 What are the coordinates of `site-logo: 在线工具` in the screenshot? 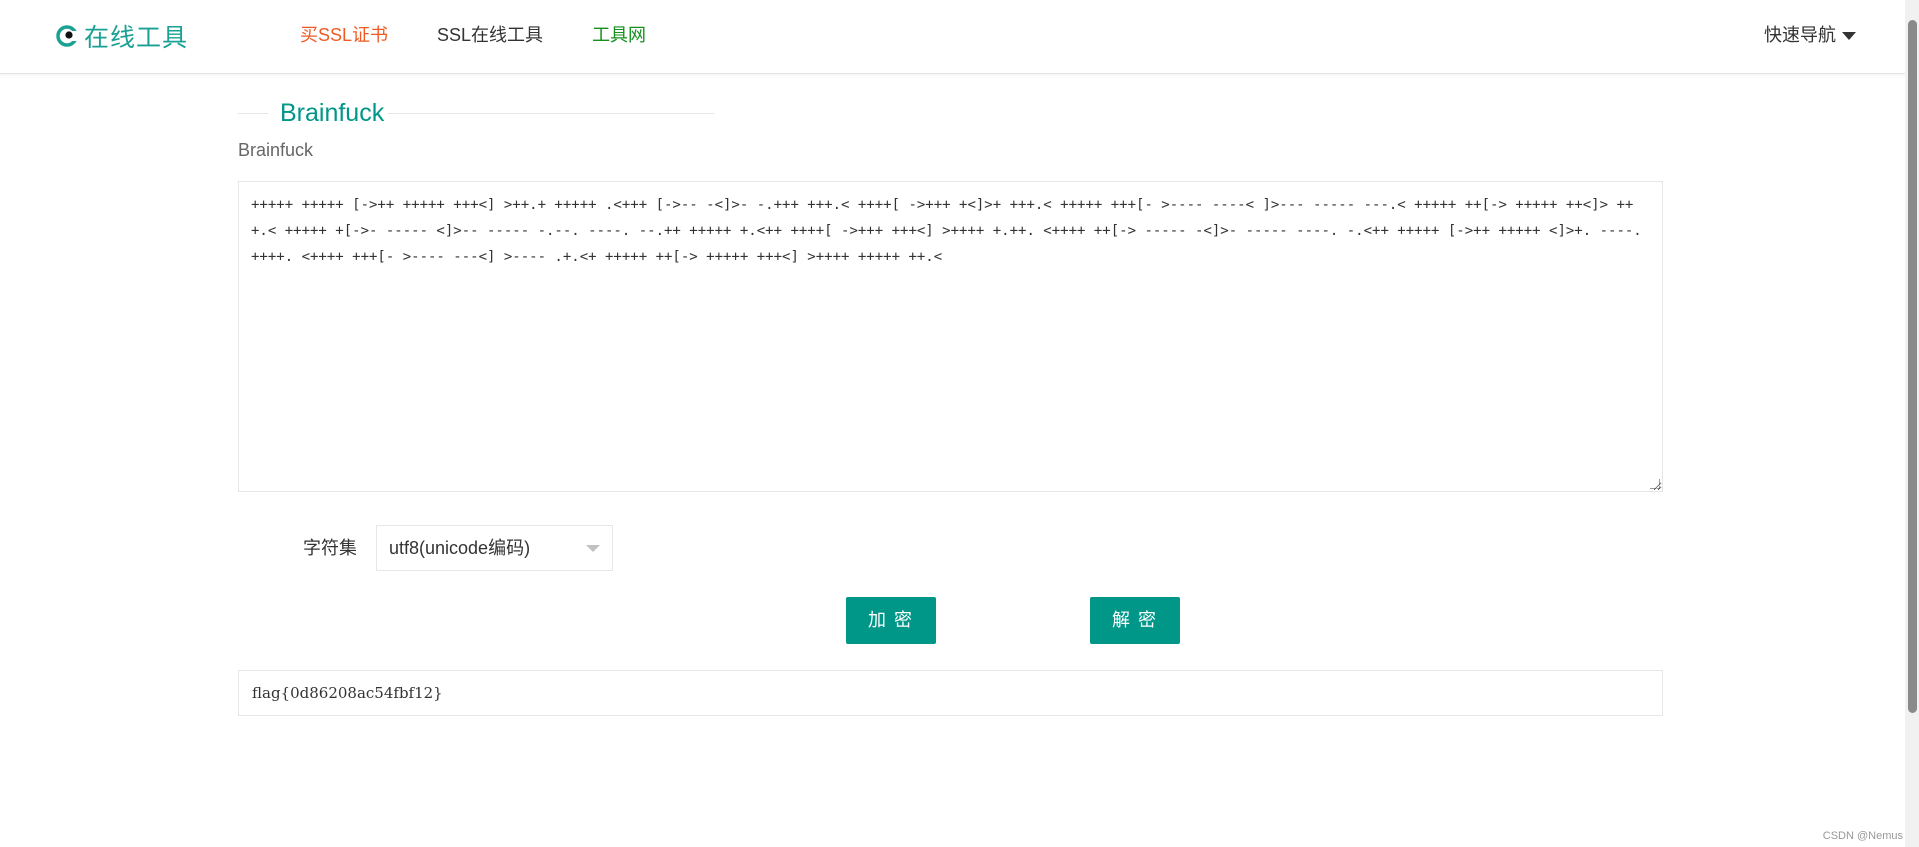 It's located at (122, 36).